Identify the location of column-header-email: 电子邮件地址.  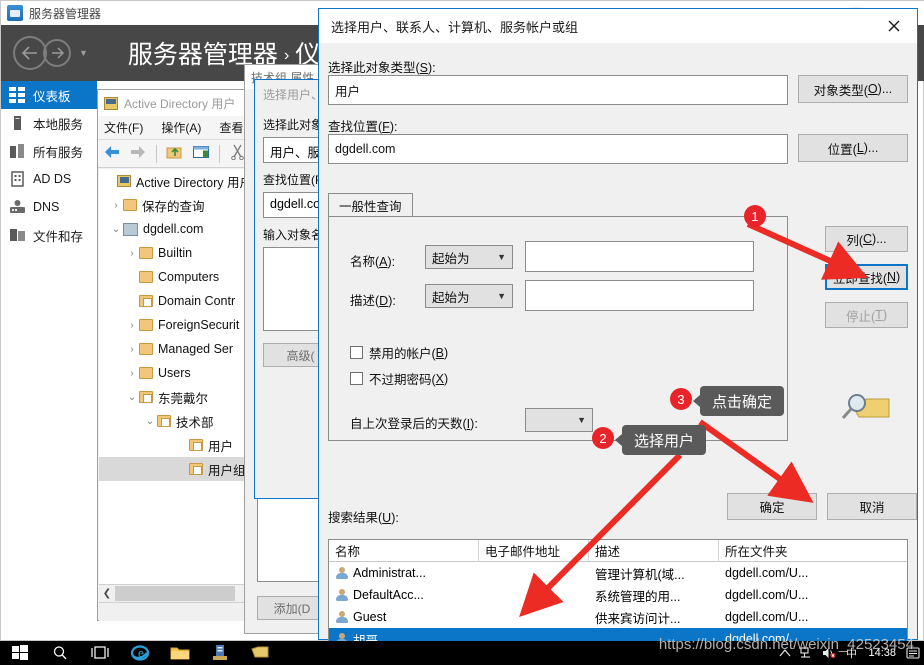
(534, 550).